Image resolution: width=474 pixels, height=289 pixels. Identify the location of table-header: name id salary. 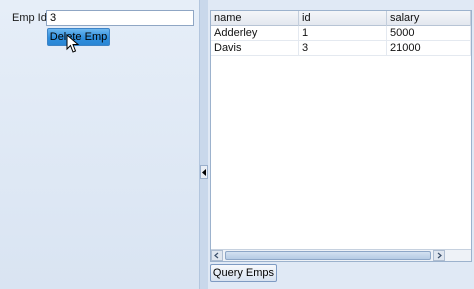
(341, 18).